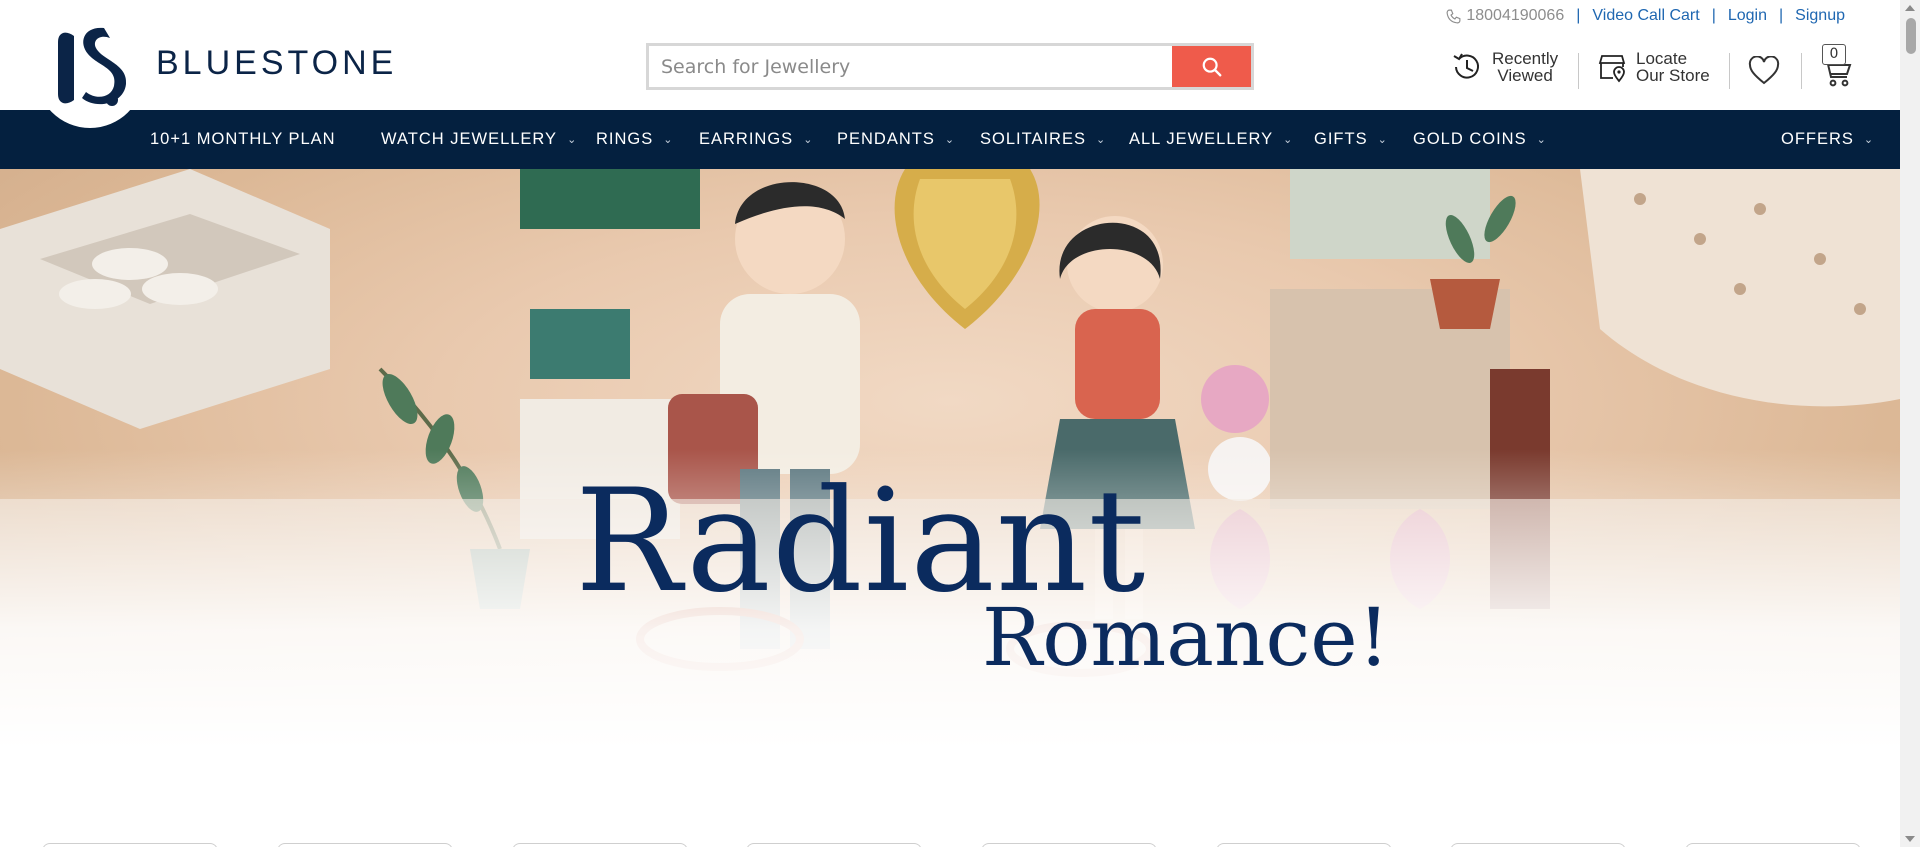 The height and width of the screenshot is (847, 1920). I want to click on hero-title-line2: Romance!, so click(1186, 637).